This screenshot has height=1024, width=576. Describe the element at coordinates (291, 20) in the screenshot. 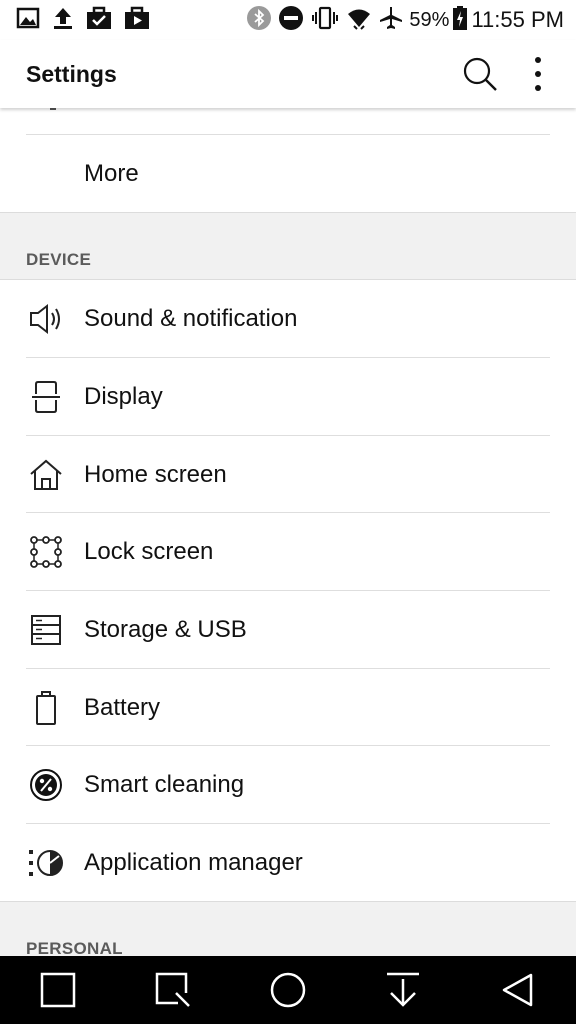

I see `do-not-disturb-icon` at that location.